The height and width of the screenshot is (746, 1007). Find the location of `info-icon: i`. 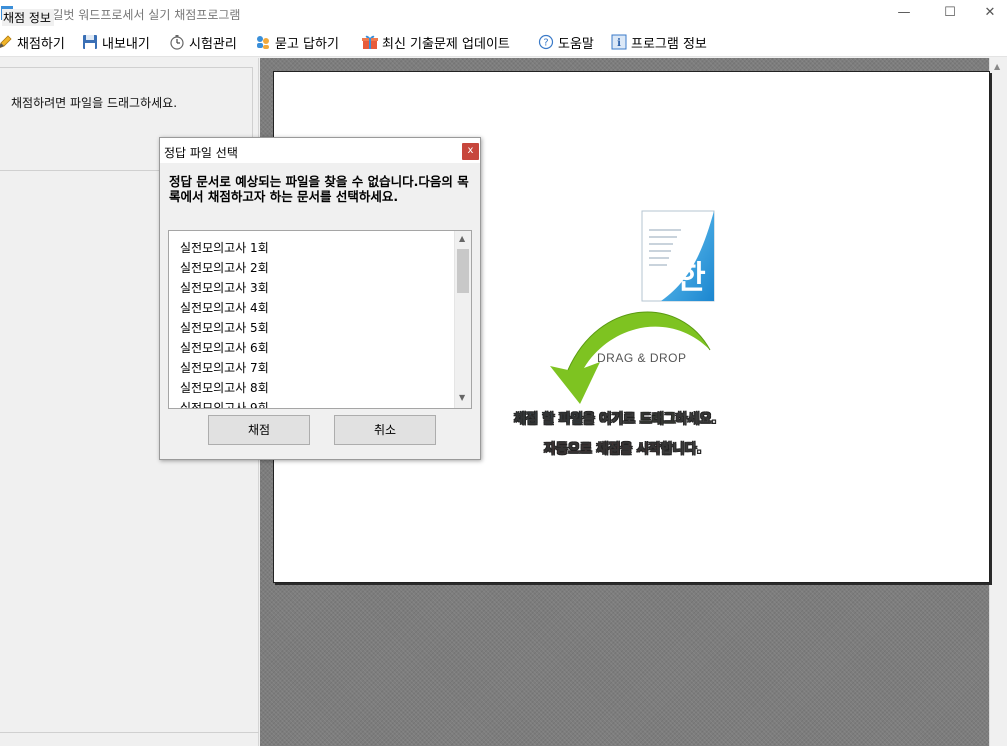

info-icon: i is located at coordinates (619, 42).